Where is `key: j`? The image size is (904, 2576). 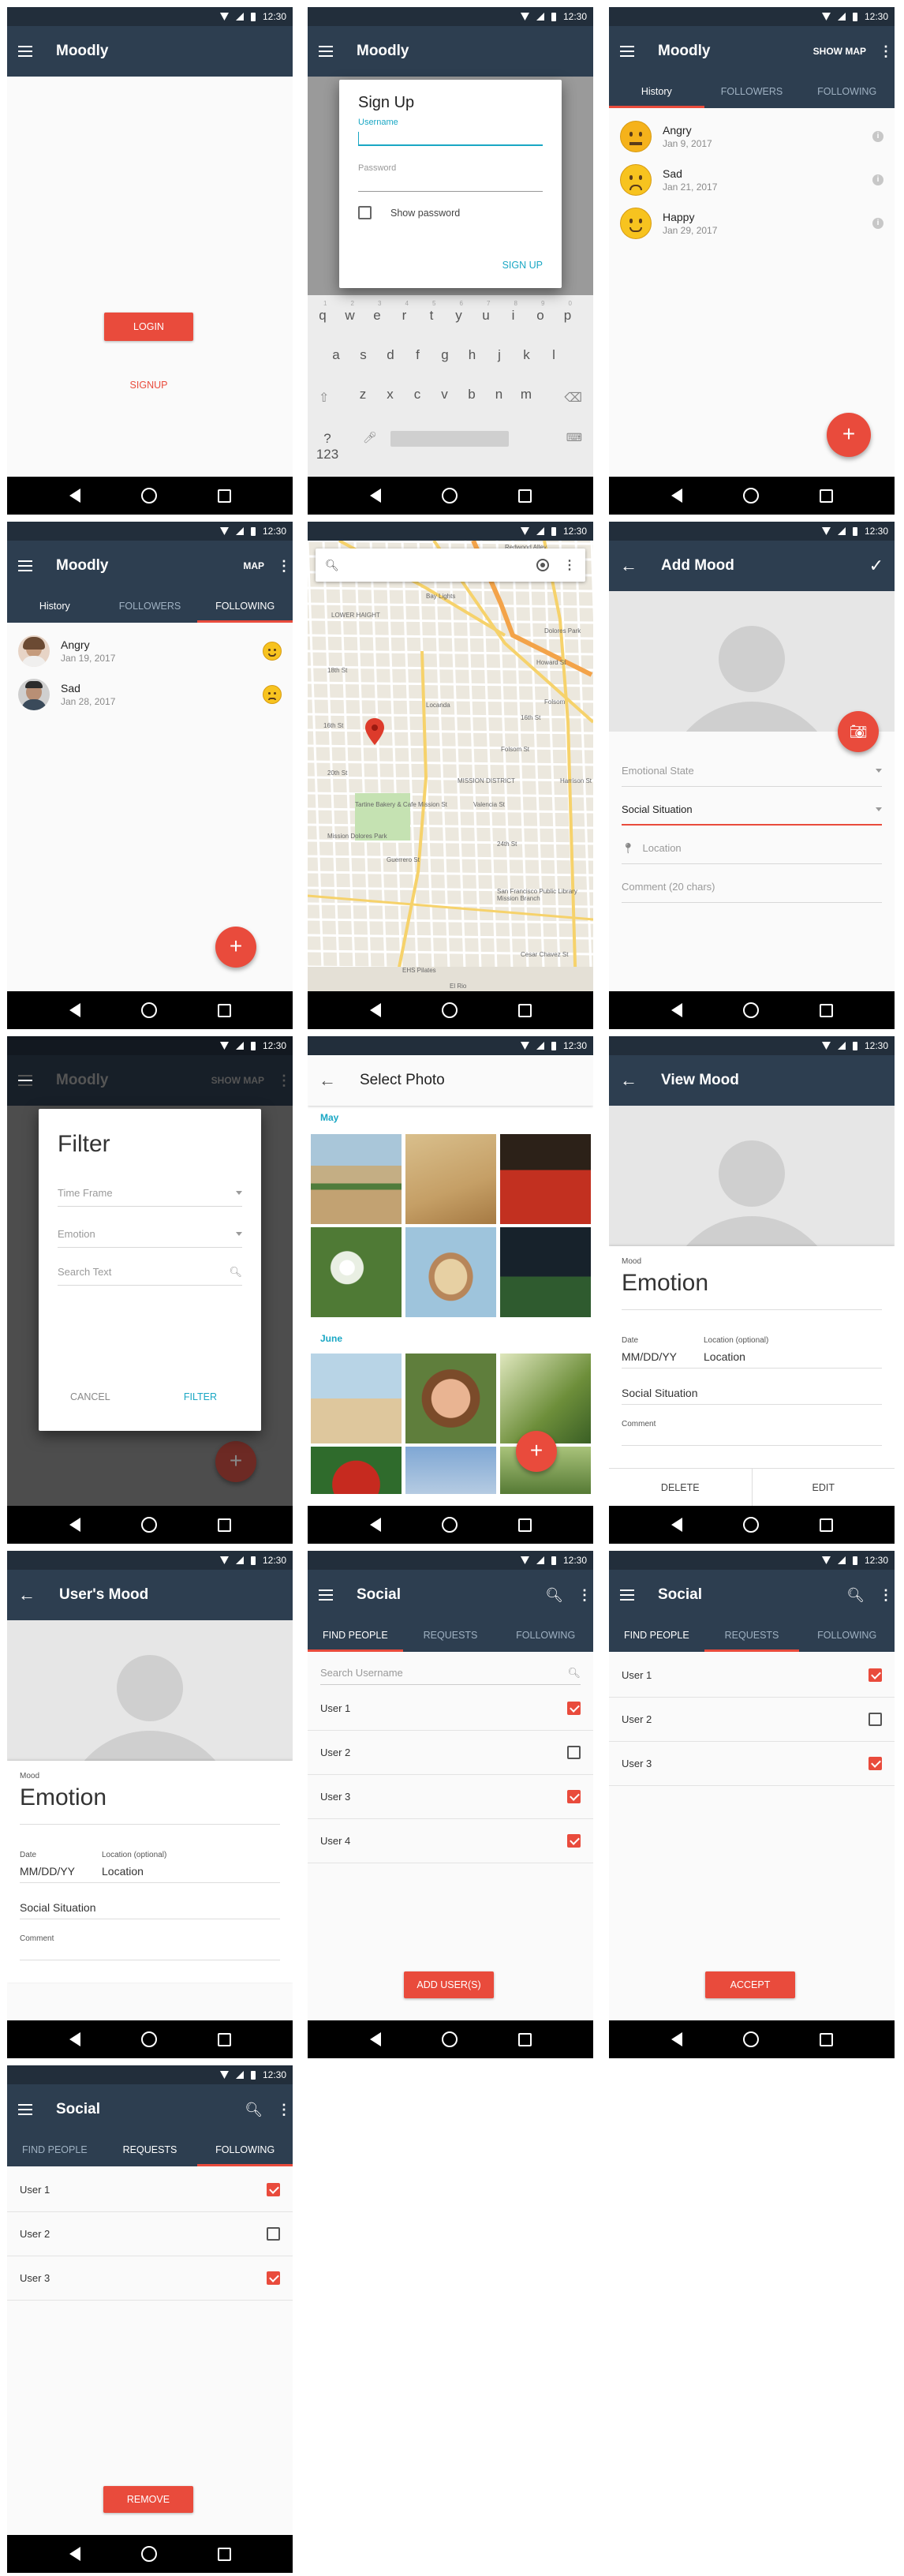
key: j is located at coordinates (499, 355).